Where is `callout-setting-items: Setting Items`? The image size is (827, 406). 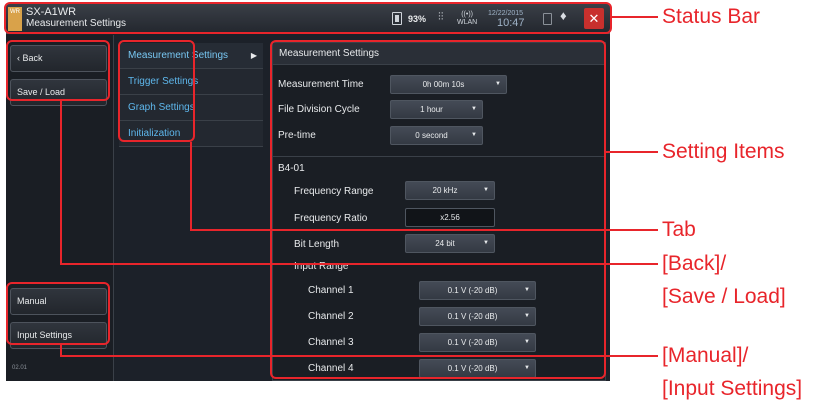
callout-setting-items: Setting Items is located at coordinates (723, 151).